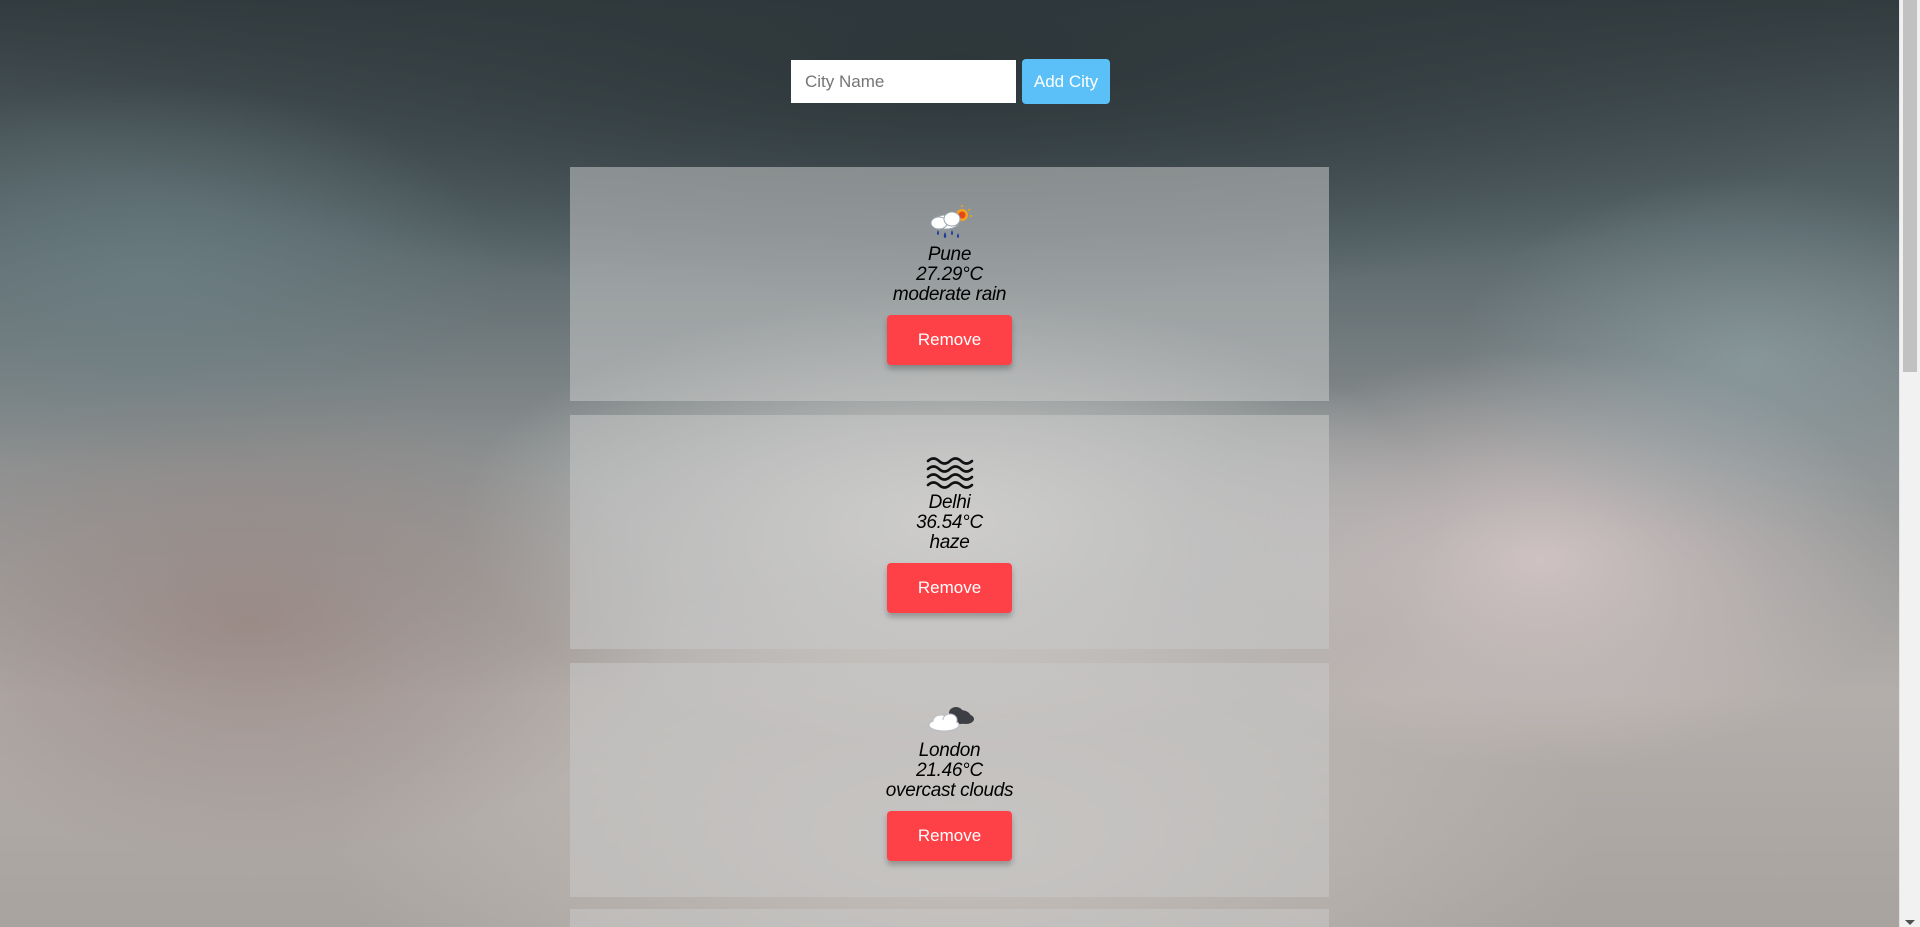 The image size is (1920, 927). I want to click on city-name: Delhi, so click(949, 502).